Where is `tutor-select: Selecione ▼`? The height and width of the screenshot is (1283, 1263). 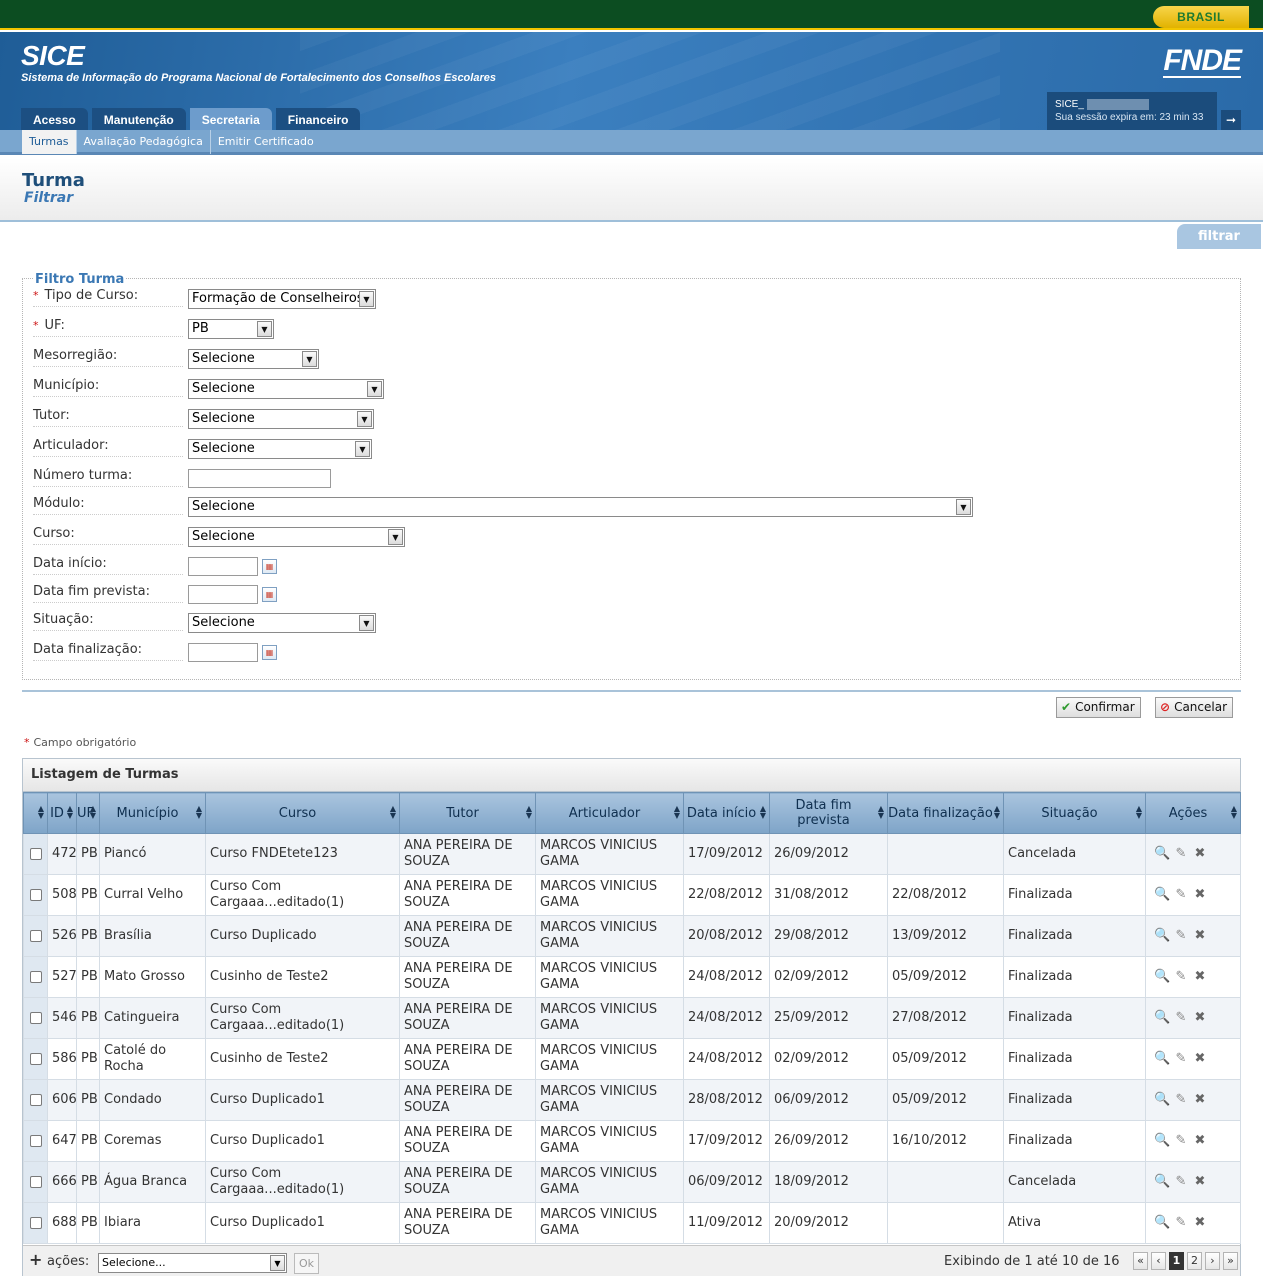 tutor-select: Selecione ▼ is located at coordinates (281, 419).